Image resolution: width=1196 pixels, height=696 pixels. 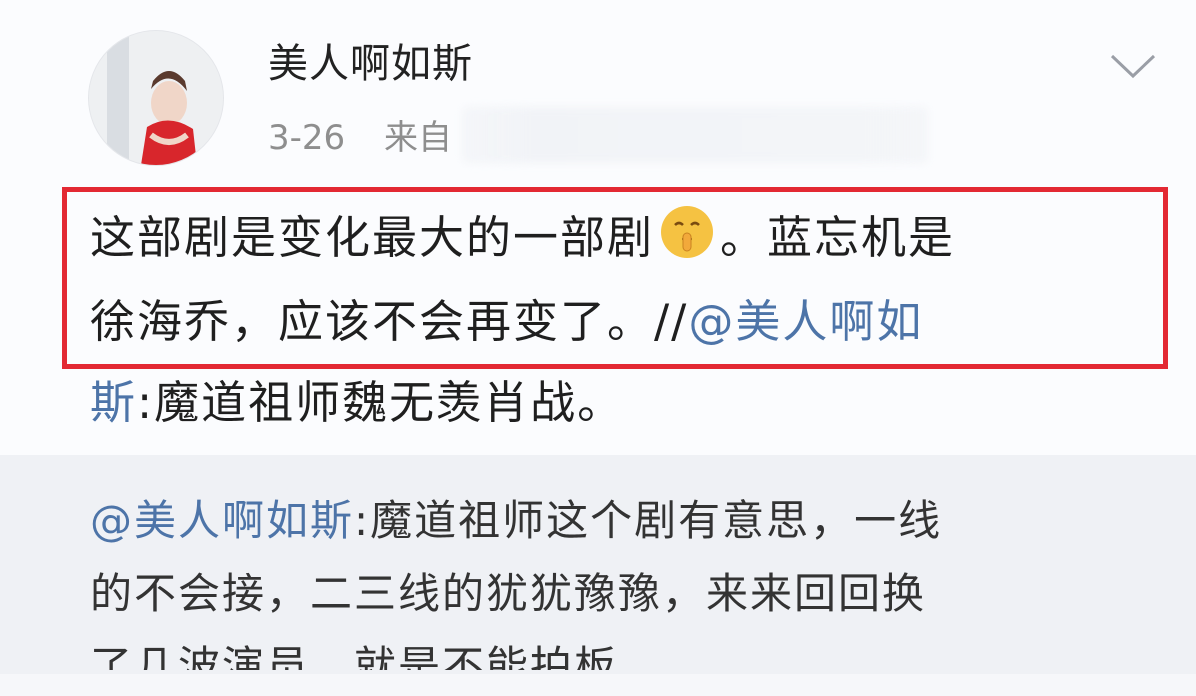 I want to click on post-text: :魔道祖师魏无羡肖战。, so click(x=381, y=402).